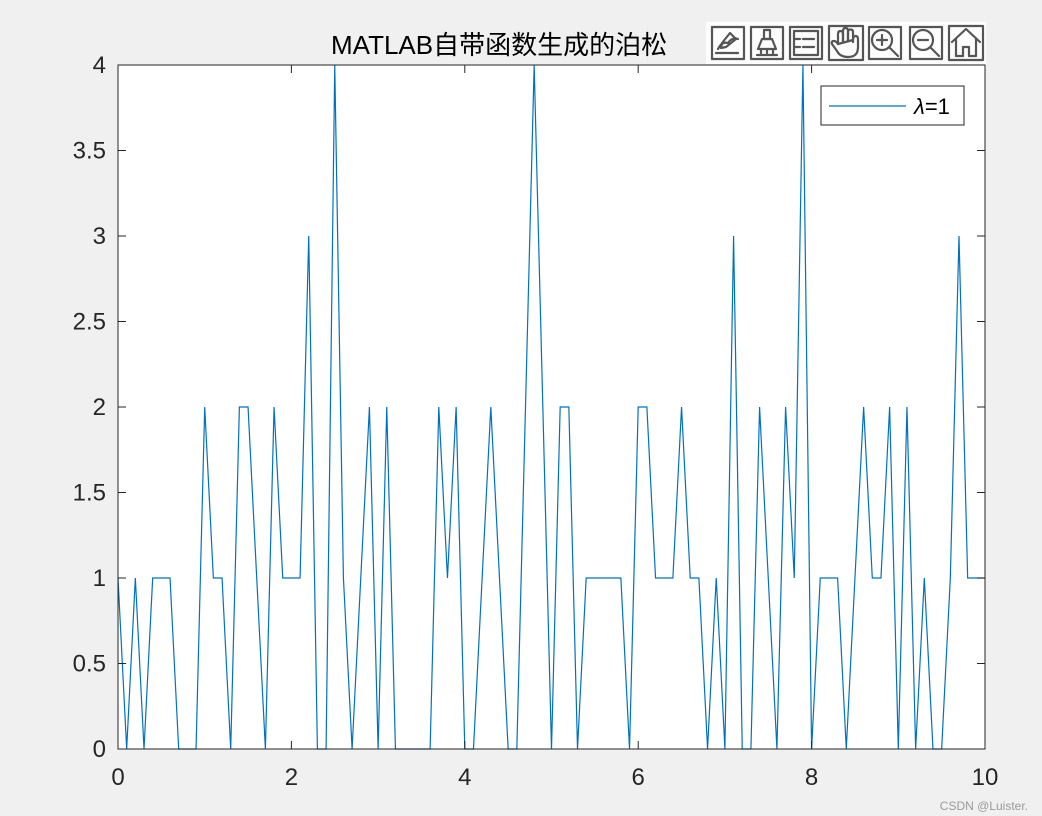 This screenshot has height=816, width=1042. Describe the element at coordinates (984, 806) in the screenshot. I see `watermark: CSDN @Luister.` at that location.